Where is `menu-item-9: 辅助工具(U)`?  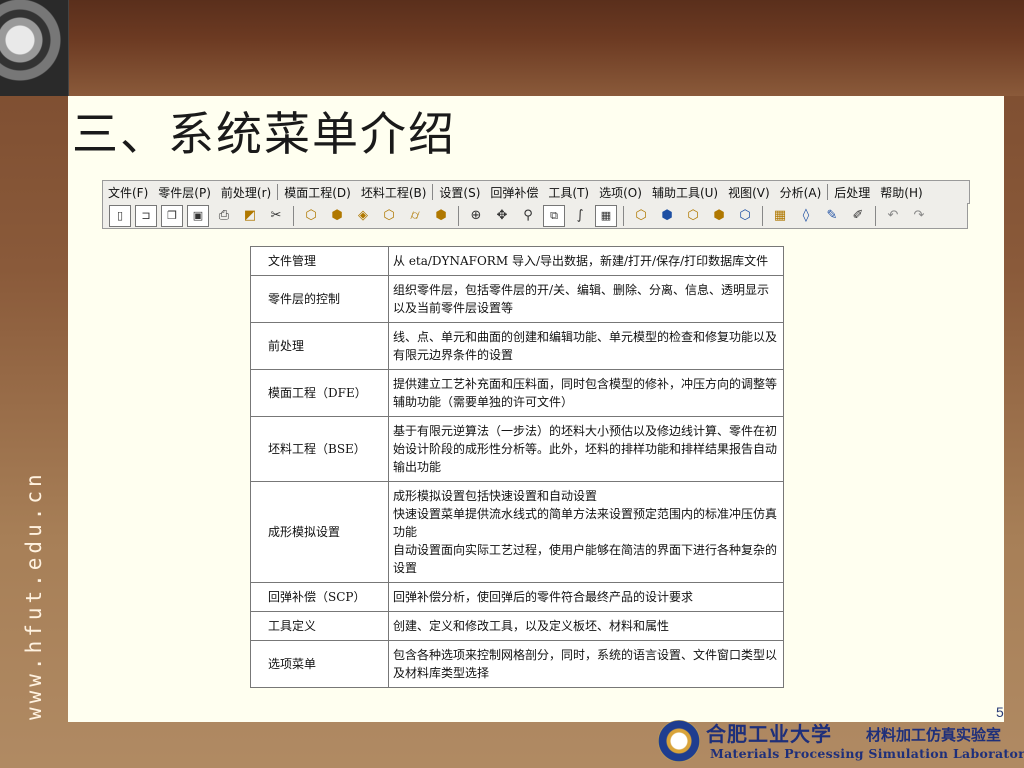 menu-item-9: 辅助工具(U) is located at coordinates (685, 192).